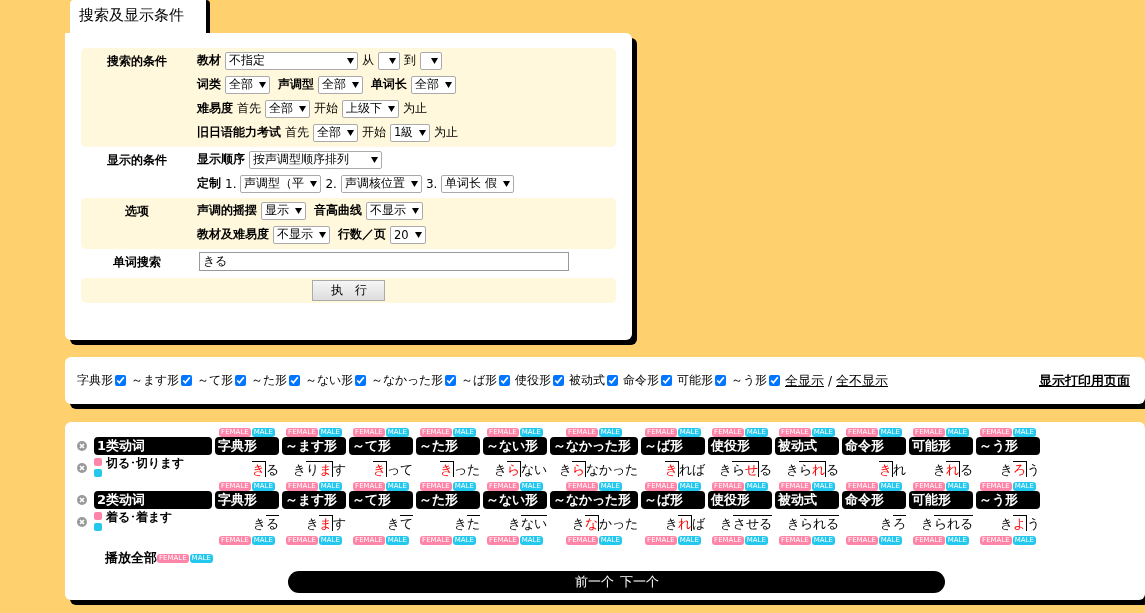 This screenshot has width=1145, height=613. What do you see at coordinates (137, 211) in the screenshot?
I see `section-title: 选项` at bounding box center [137, 211].